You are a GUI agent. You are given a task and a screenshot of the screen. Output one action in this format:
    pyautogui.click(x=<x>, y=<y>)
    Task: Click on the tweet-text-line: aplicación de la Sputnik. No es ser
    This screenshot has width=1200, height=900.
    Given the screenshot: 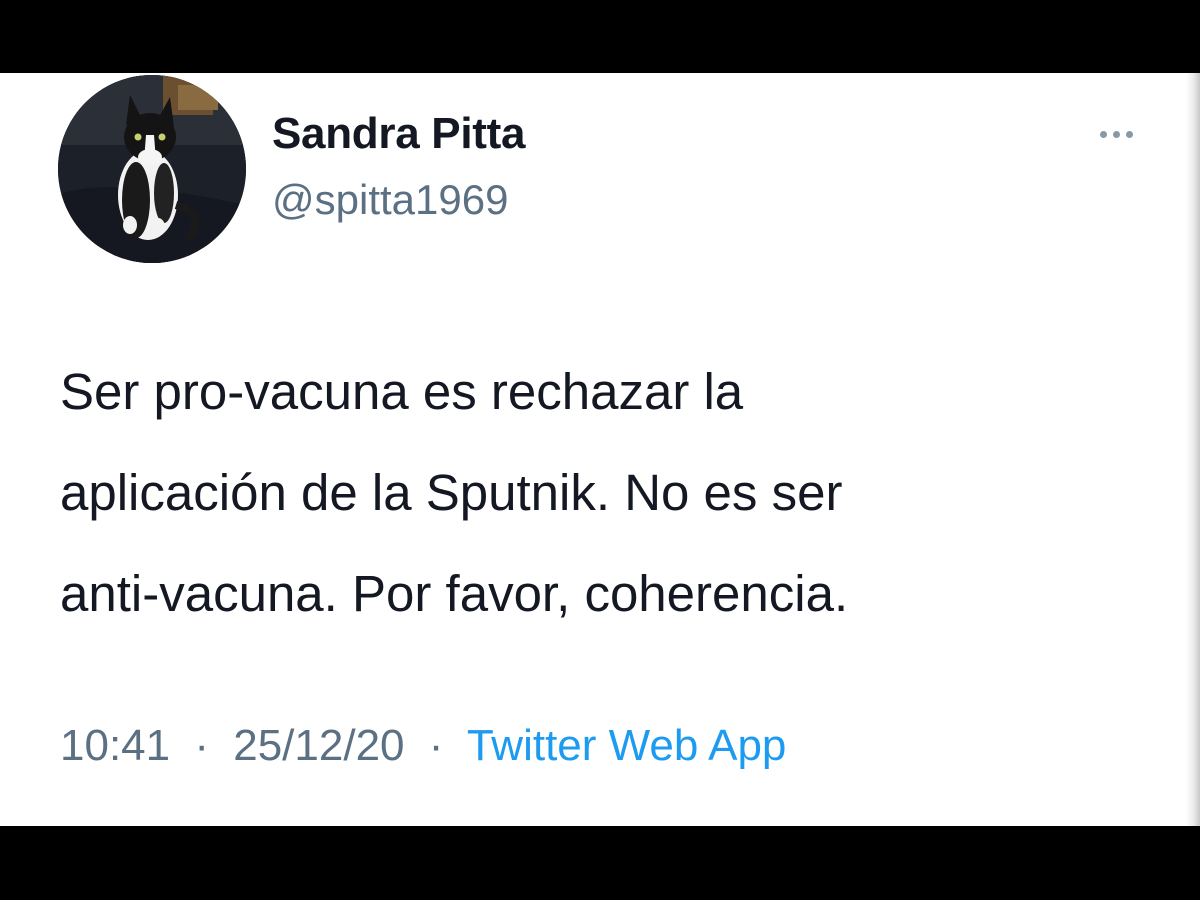 What is the action you would take?
    pyautogui.click(x=451, y=492)
    